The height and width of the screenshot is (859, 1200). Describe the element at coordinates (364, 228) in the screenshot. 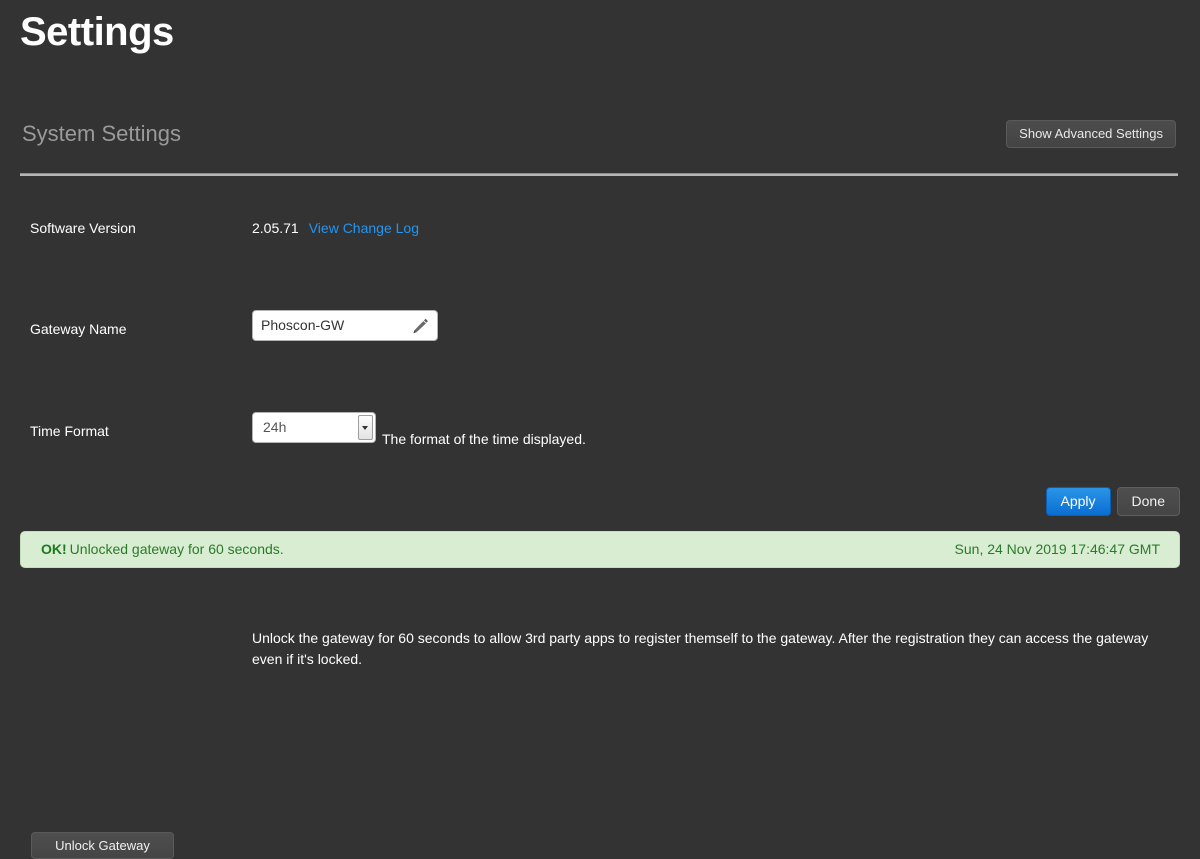

I see `view-change-log-link: View Change Log` at that location.